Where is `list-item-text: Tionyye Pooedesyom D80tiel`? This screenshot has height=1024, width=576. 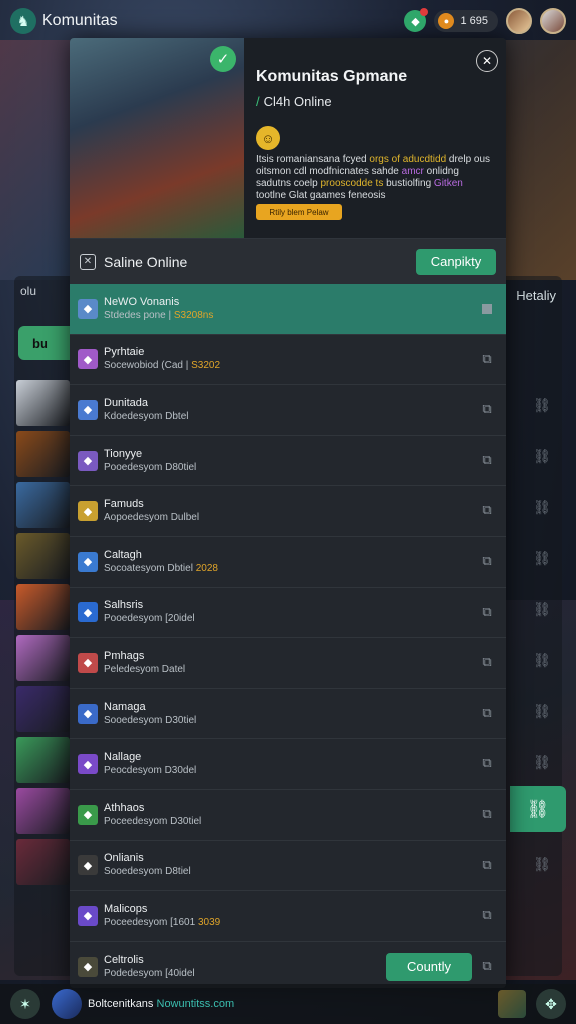
list-item-text: Tionyye Pooedesyom D80tiel is located at coordinates (150, 461).